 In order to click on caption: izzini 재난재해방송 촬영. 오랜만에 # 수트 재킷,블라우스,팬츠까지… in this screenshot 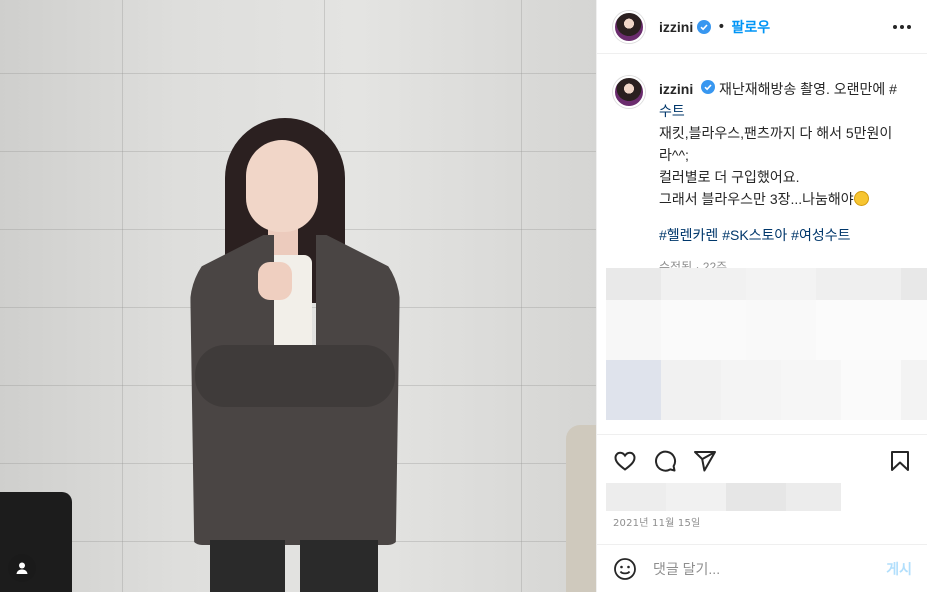, I will do `click(762, 171)`.